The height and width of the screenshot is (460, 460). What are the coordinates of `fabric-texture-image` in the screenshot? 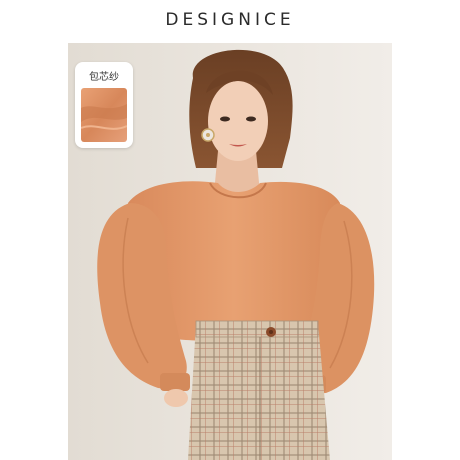 It's located at (104, 115).